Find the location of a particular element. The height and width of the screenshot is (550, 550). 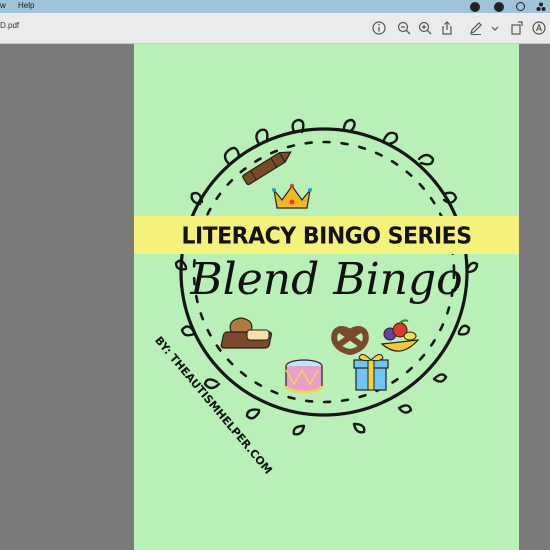

series-title: LITERACY BINGO SERIES is located at coordinates (326, 236).